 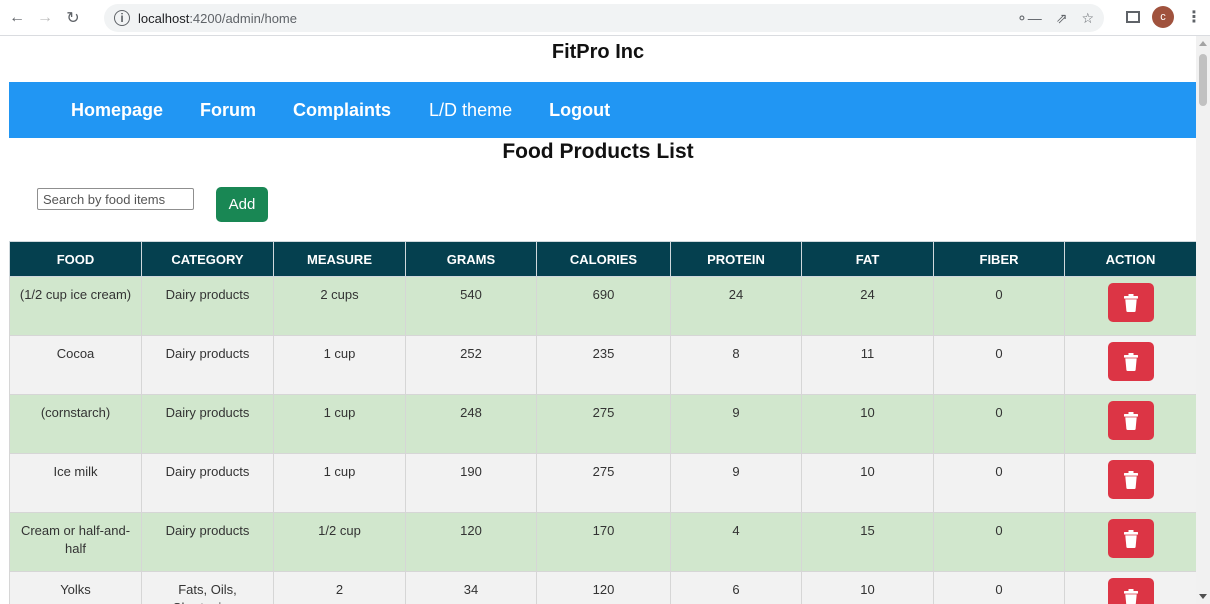 I want to click on scroll-down-arrow-icon, so click(x=1203, y=596).